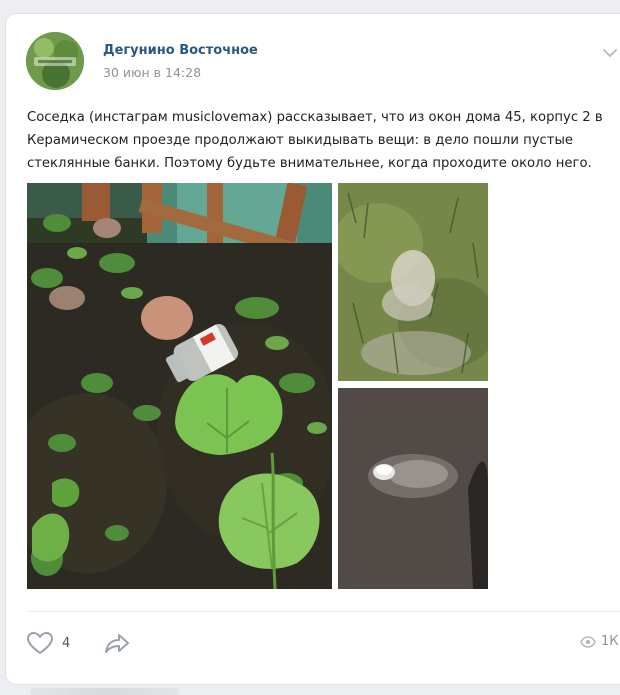  What do you see at coordinates (40, 643) in the screenshot?
I see `heart-icon` at bounding box center [40, 643].